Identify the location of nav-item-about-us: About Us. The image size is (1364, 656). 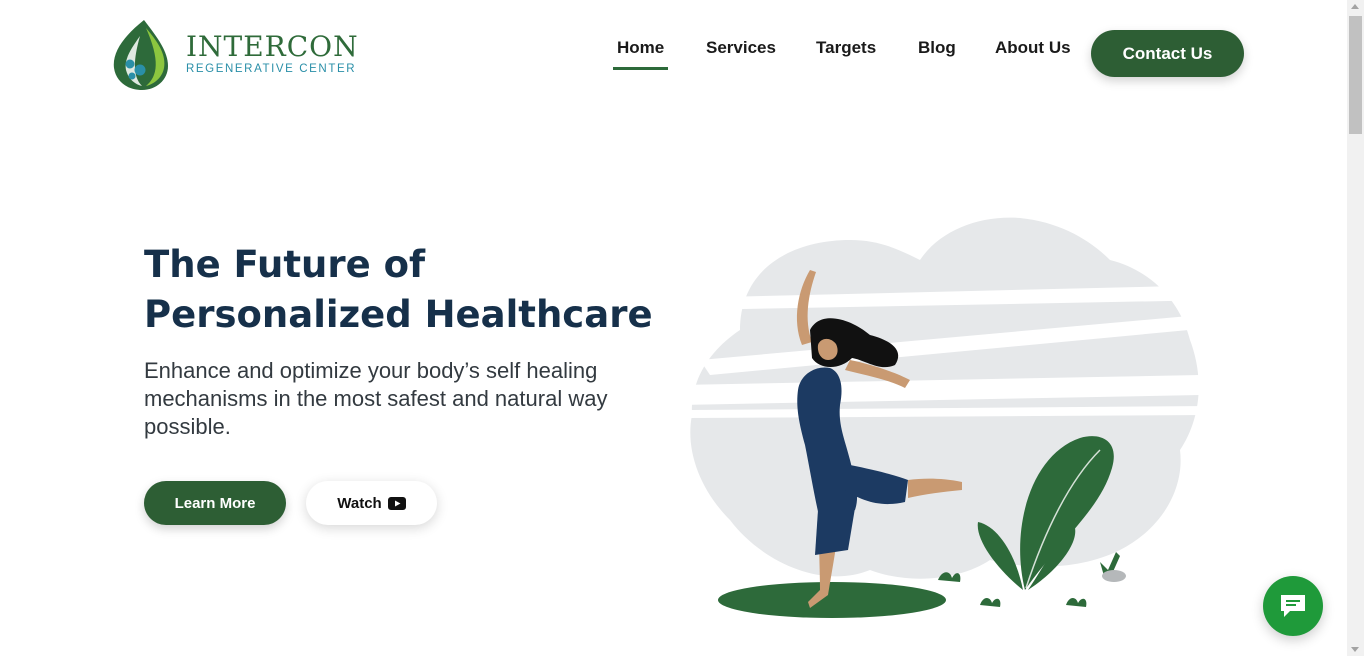
(1033, 48).